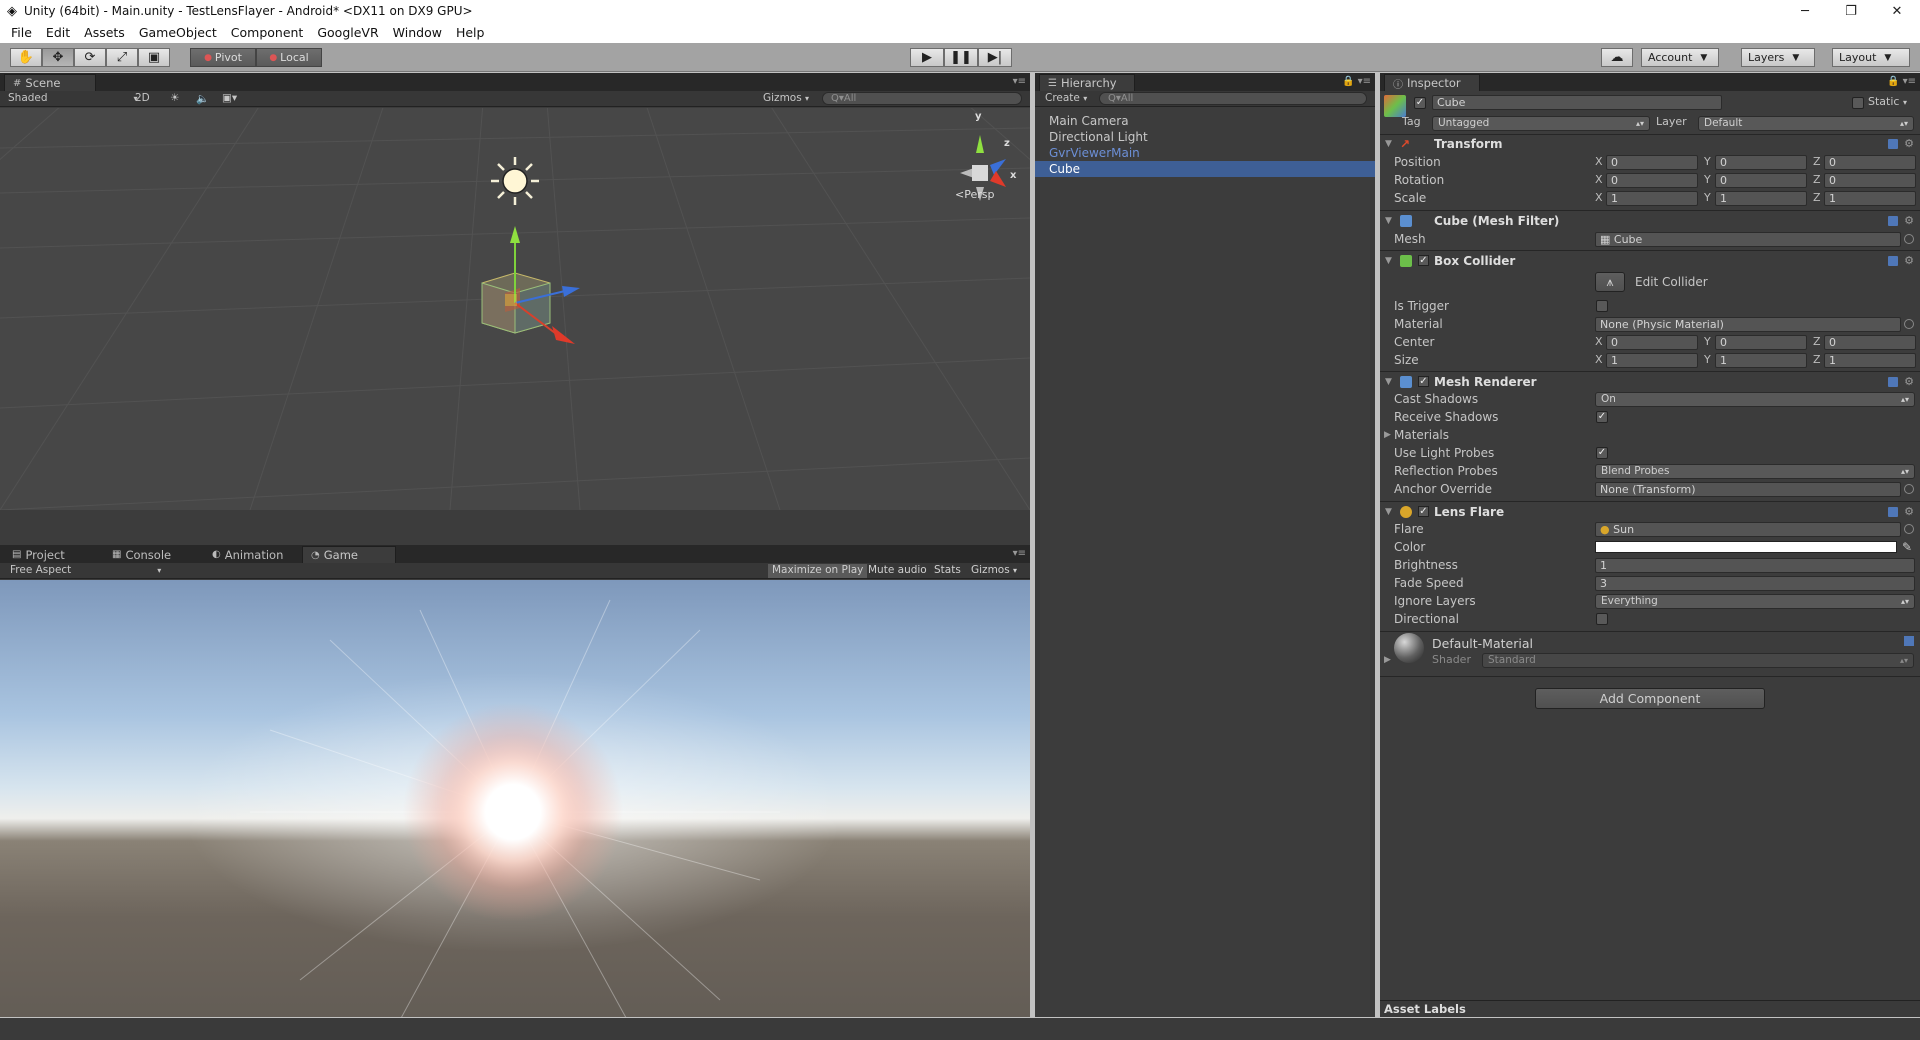 This screenshot has height=1040, width=1920. What do you see at coordinates (1602, 417) in the screenshot?
I see `receive-shadows-checkbox: ✓` at bounding box center [1602, 417].